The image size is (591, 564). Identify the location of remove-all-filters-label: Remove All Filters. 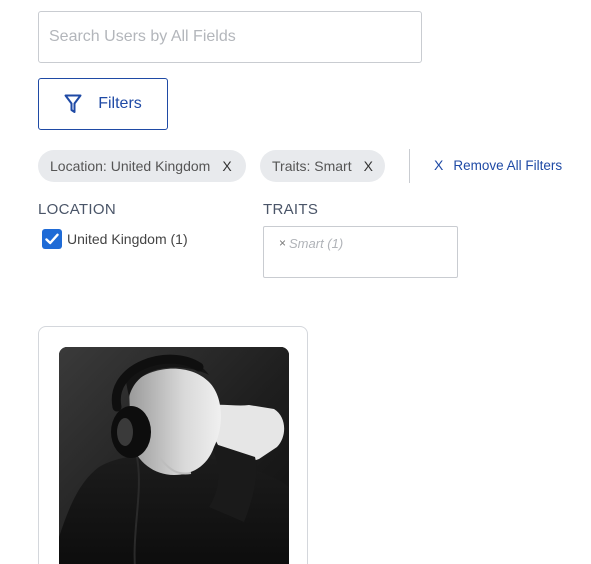
(508, 165).